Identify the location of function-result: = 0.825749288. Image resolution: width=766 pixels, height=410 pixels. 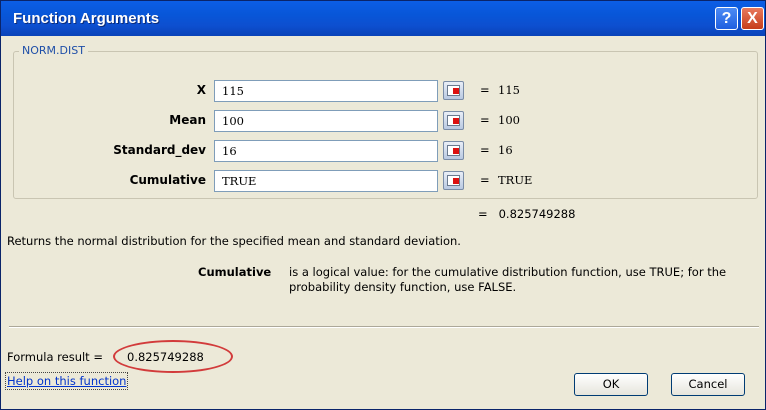
(526, 214).